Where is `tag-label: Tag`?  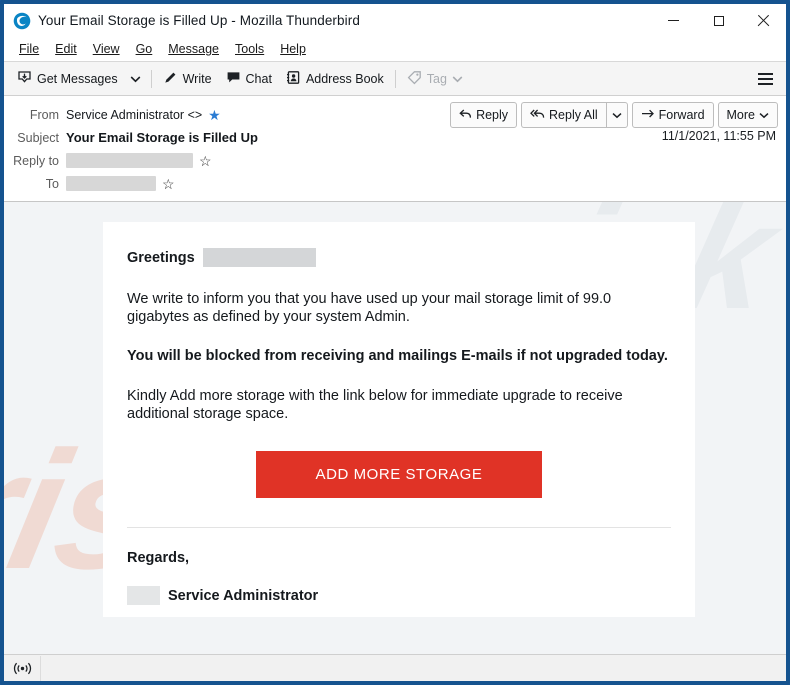 tag-label: Tag is located at coordinates (436, 78).